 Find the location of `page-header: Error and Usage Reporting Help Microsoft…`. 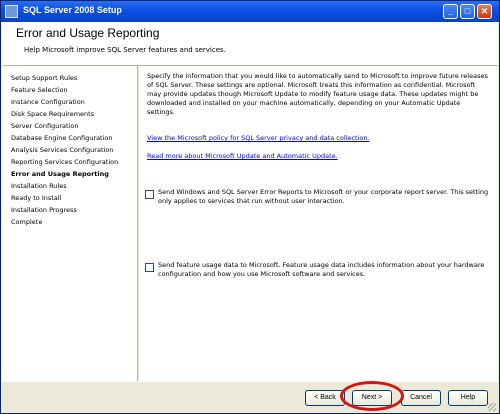

page-header: Error and Usage Reporting Help Microsoft… is located at coordinates (250, 44).